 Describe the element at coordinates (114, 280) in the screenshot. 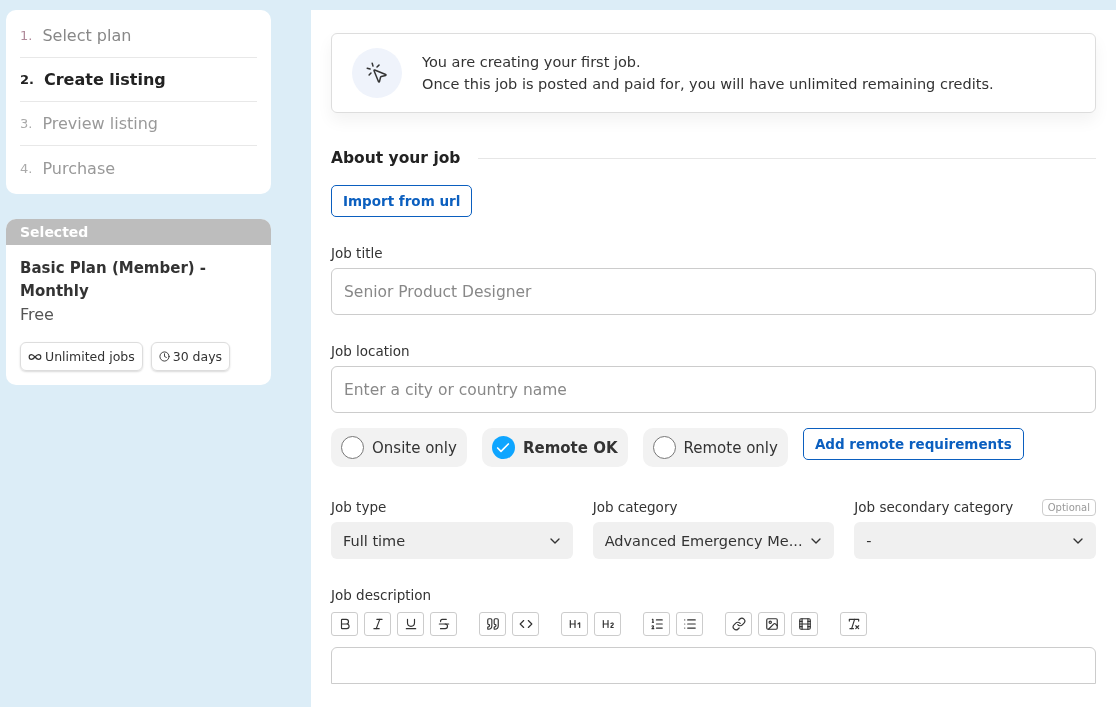

I see `plan-name: Basic Plan (Member) - Monthly` at that location.